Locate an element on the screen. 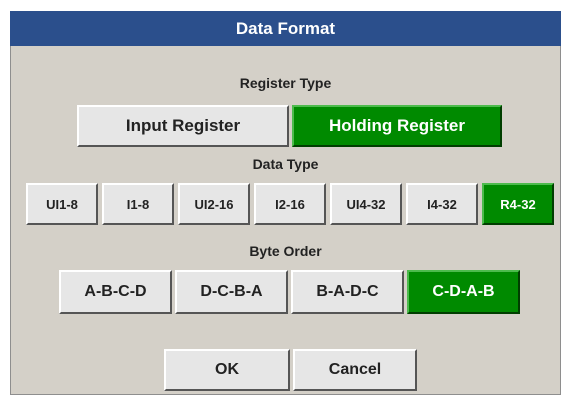 Image resolution: width=569 pixels, height=403 pixels. data-type-i1-8-button: I1-8 is located at coordinates (138, 204).